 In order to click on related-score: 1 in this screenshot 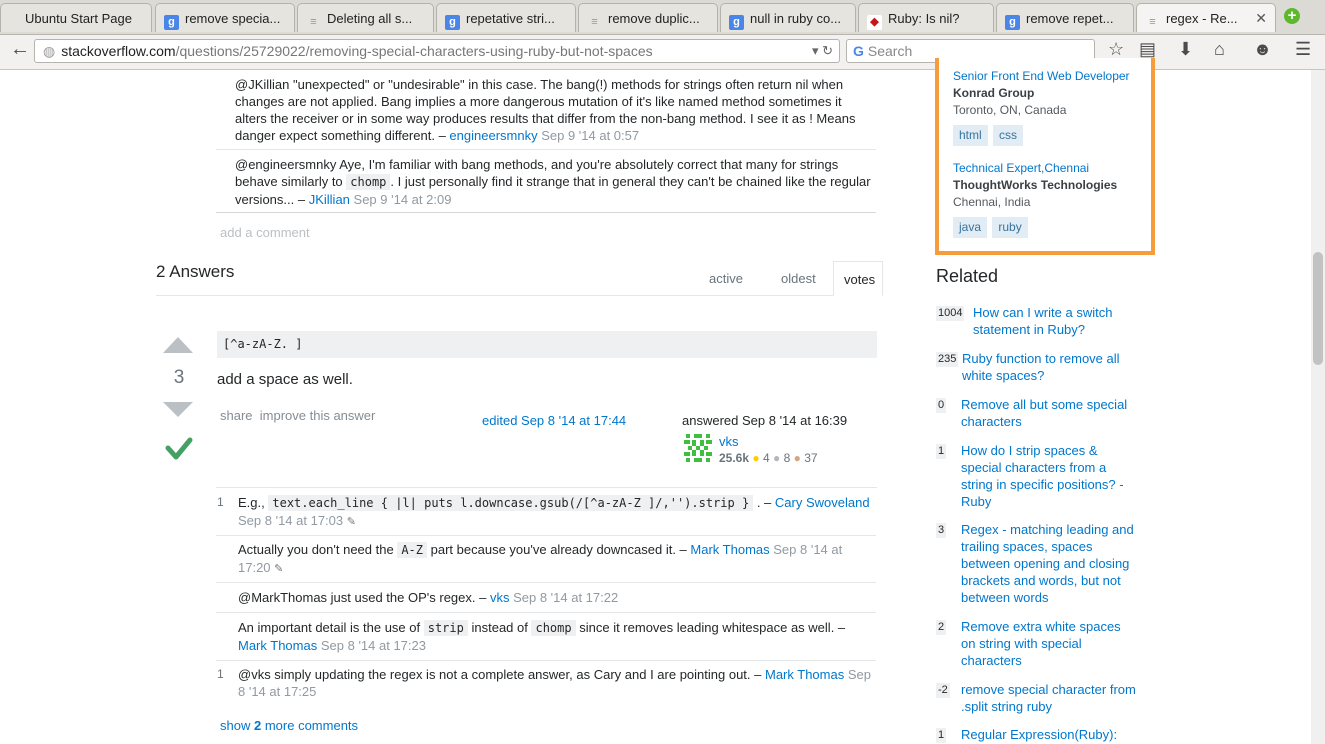, I will do `click(941, 451)`.